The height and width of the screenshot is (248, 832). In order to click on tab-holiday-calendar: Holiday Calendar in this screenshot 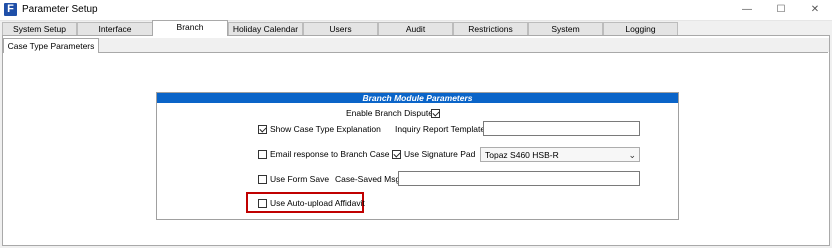, I will do `click(265, 28)`.